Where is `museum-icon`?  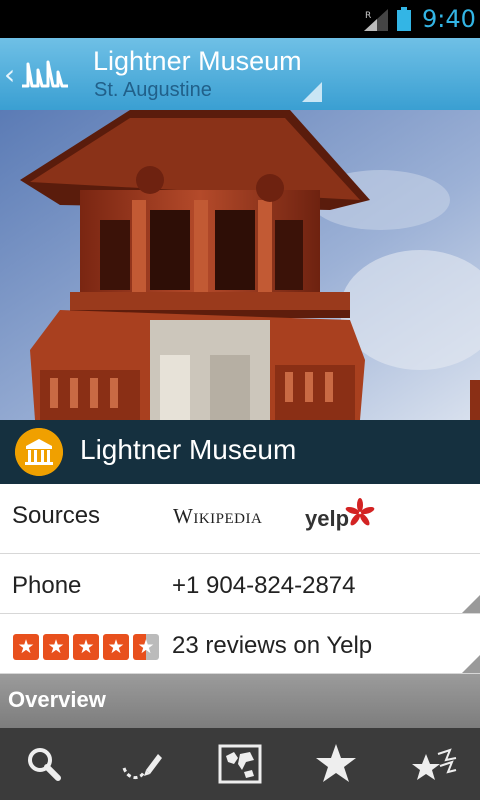
museum-icon is located at coordinates (39, 452).